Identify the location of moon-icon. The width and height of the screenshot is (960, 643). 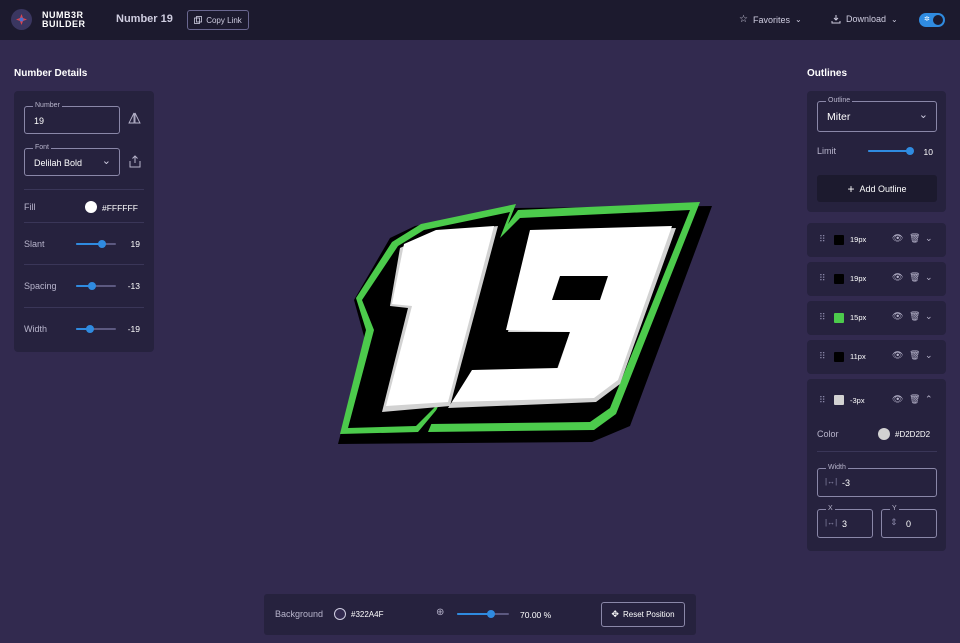
(938, 20).